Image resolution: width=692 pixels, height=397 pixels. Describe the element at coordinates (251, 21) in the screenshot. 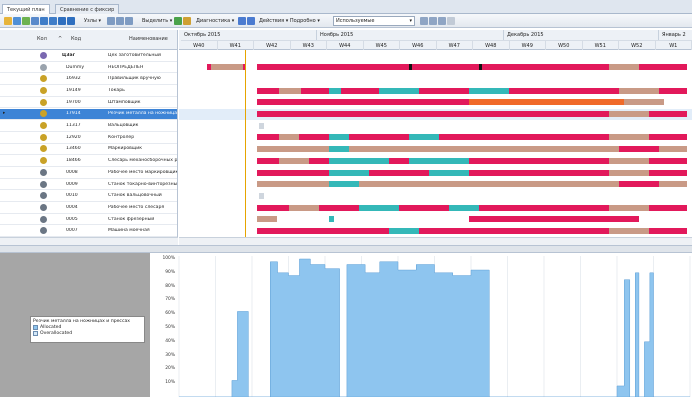

I see `arrow-right-icon` at that location.